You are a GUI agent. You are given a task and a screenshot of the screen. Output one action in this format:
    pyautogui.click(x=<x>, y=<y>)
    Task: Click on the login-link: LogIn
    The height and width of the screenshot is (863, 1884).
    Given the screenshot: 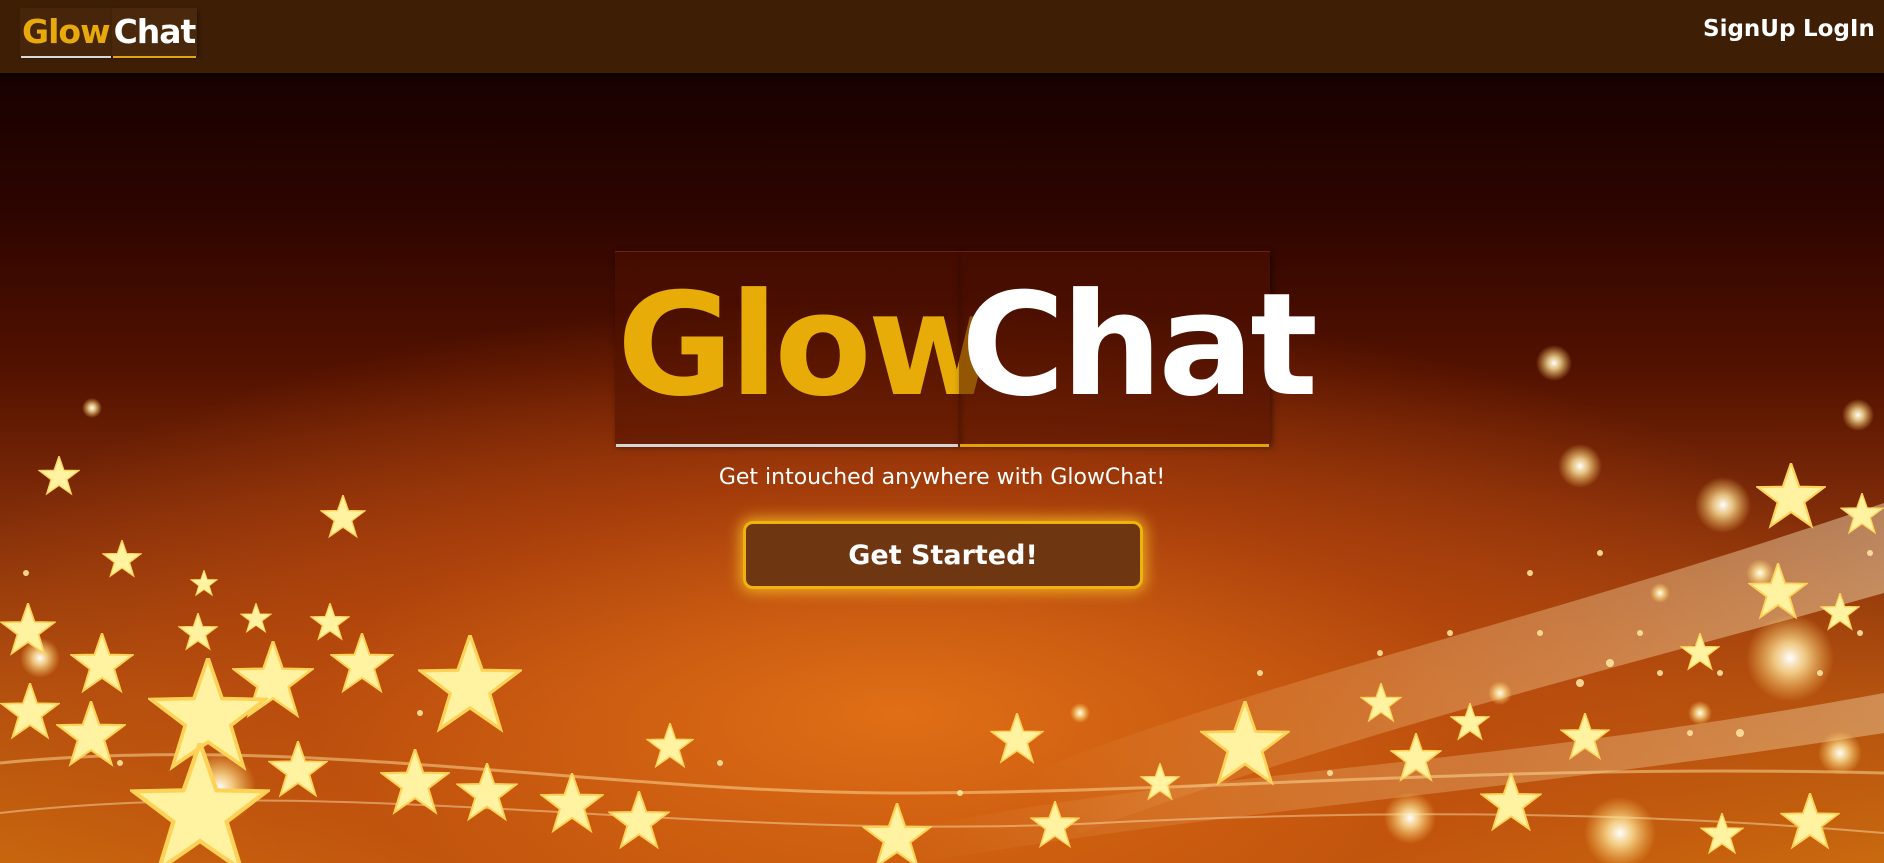 What is the action you would take?
    pyautogui.click(x=1839, y=29)
    